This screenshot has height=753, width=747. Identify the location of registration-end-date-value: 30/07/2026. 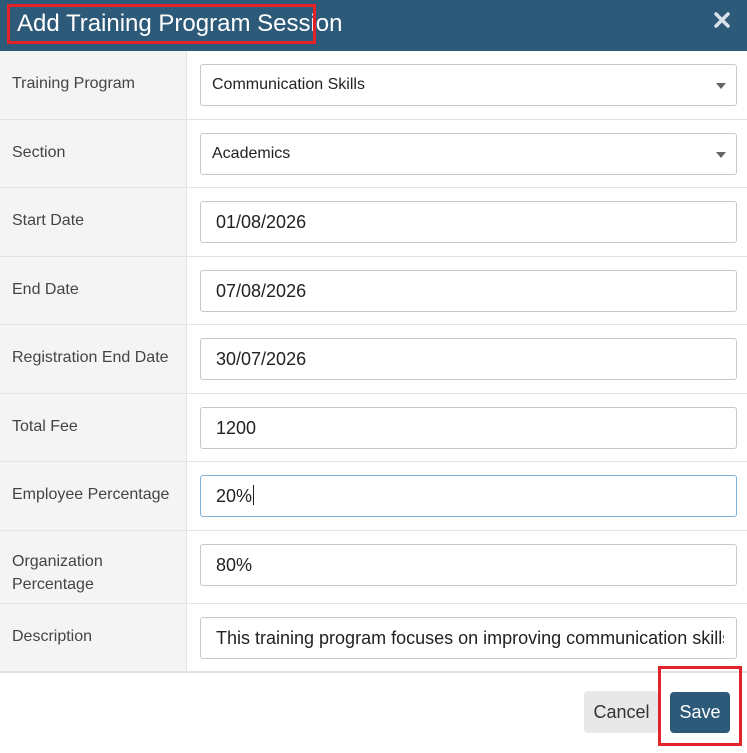
(261, 359).